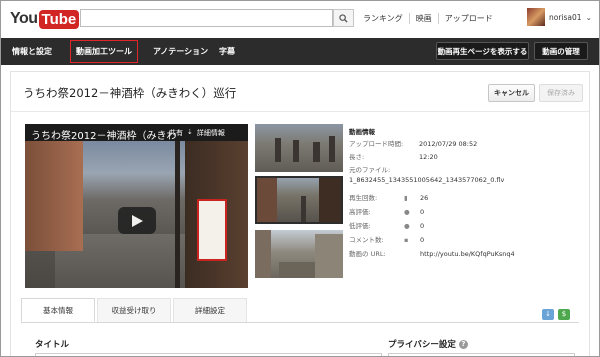 The image size is (600, 357). Describe the element at coordinates (536, 17) in the screenshot. I see `avatar` at that location.